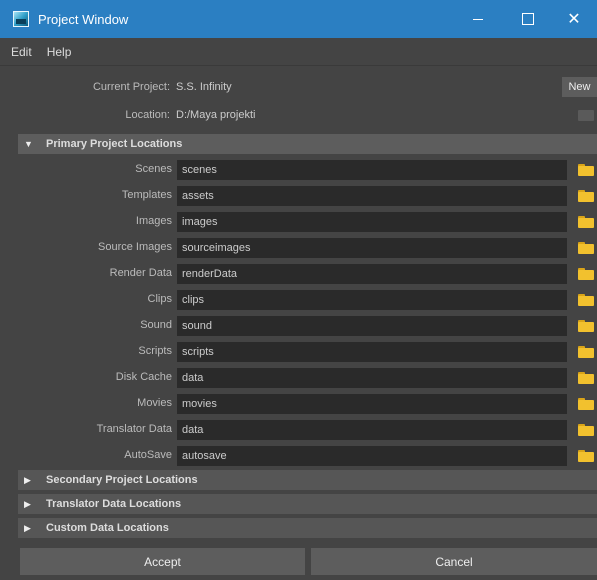 Image resolution: width=597 pixels, height=580 pixels. I want to click on location-row: Scripts, so click(298, 352).